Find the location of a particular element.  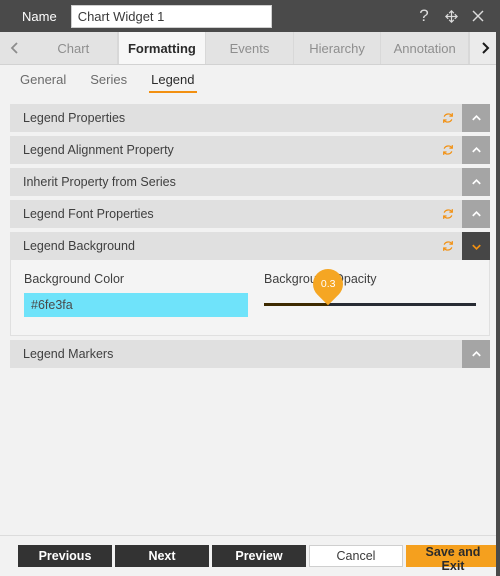

slider-handle: 0.3 is located at coordinates (327, 284).